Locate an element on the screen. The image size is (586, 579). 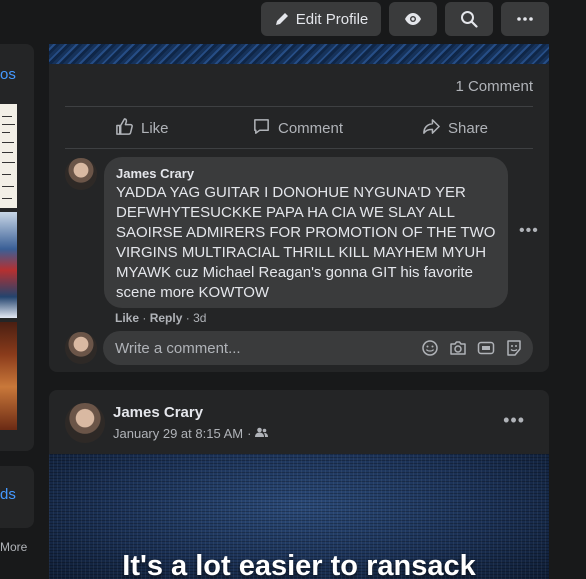
more-dots-icon is located at coordinates (525, 19).